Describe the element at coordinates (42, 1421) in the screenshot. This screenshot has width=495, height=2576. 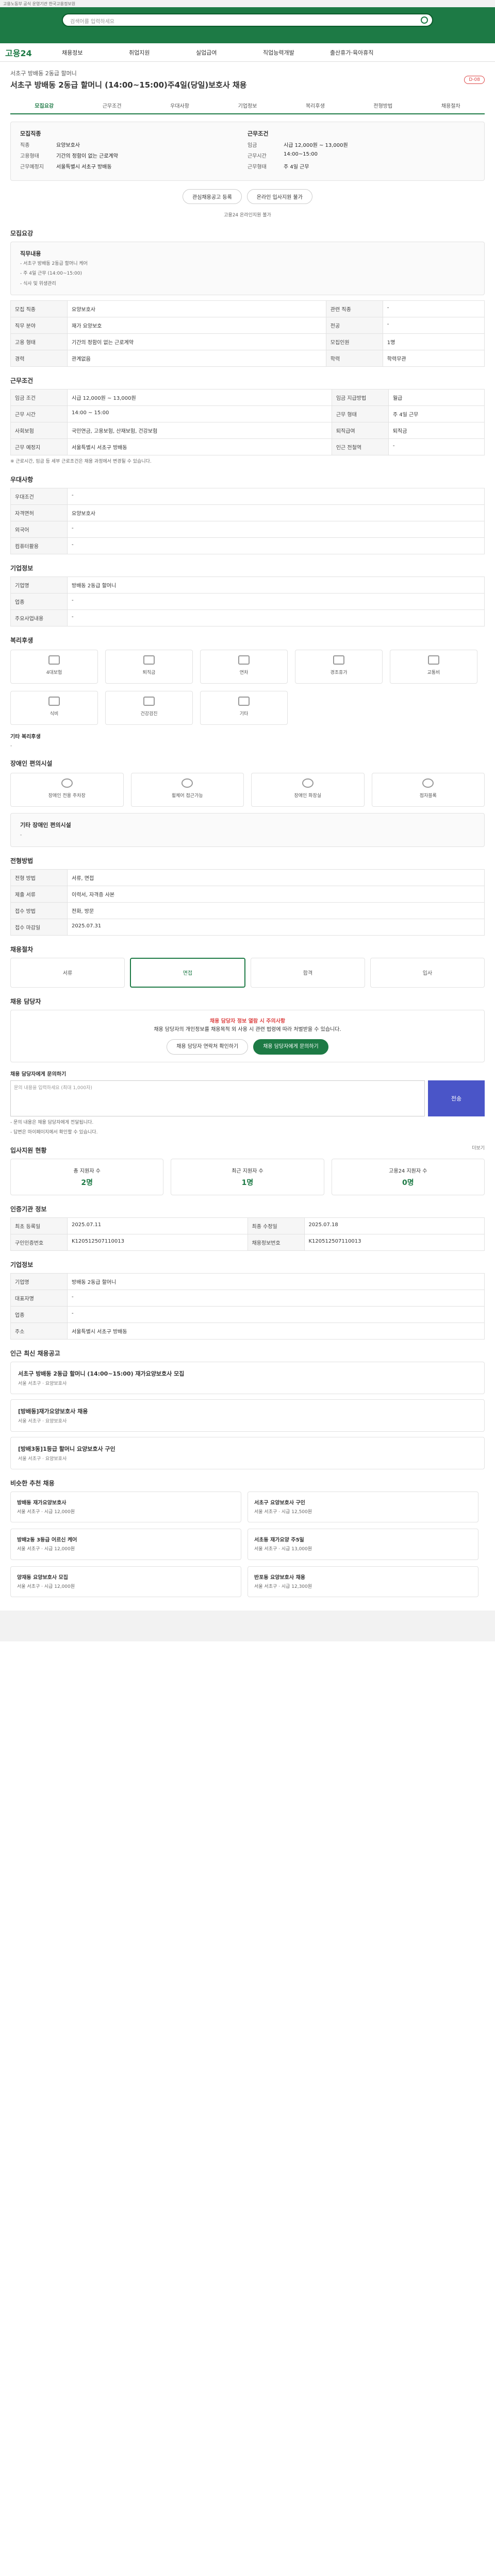
I see `list-item-desc: 서울 서초구 · 요양보호사` at that location.